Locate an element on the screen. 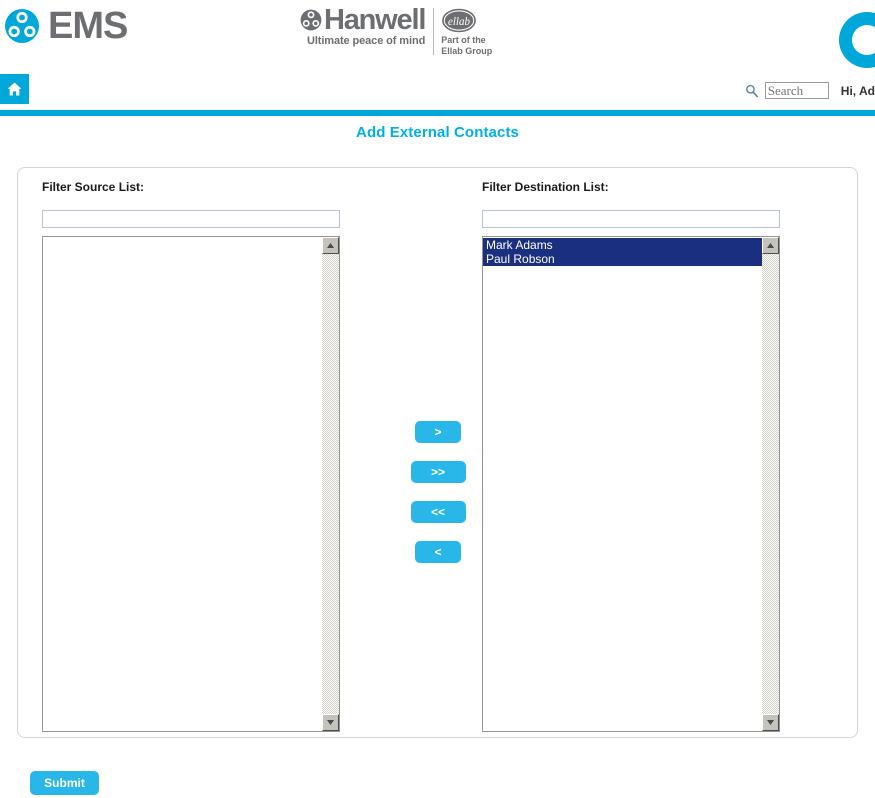 Image resolution: width=875 pixels, height=798 pixels. cyan-circle-decoration-icon is located at coordinates (857, 40).